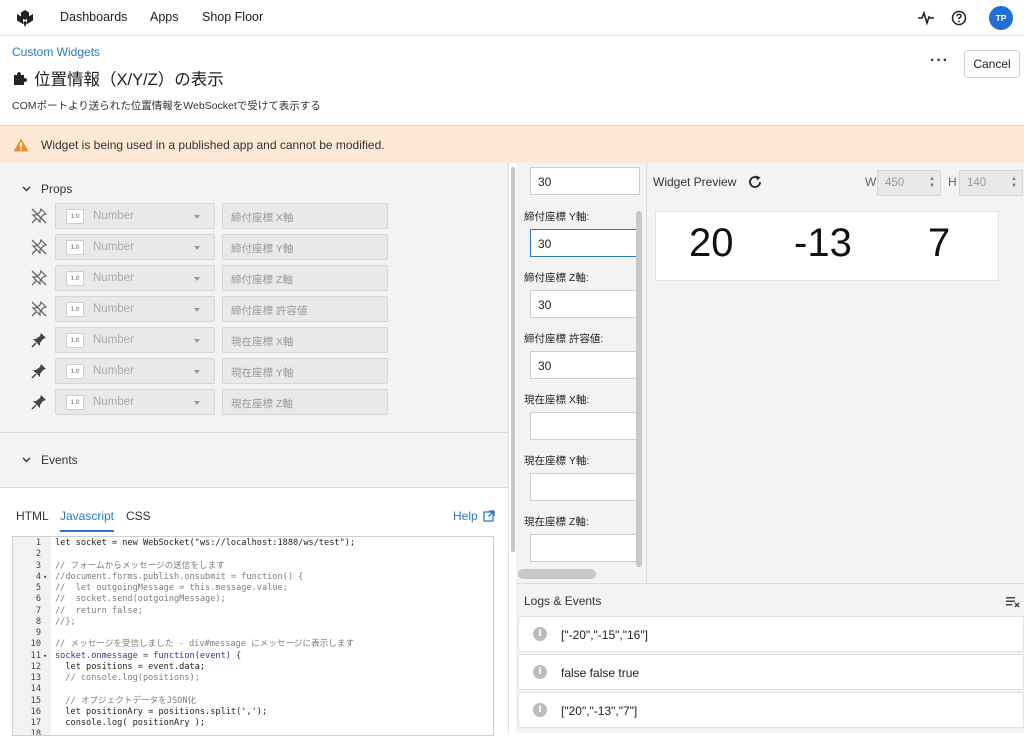 The image size is (1024, 736). What do you see at coordinates (604, 635) in the screenshot?
I see `log-entry-text: ["-20","-15","16"]` at bounding box center [604, 635].